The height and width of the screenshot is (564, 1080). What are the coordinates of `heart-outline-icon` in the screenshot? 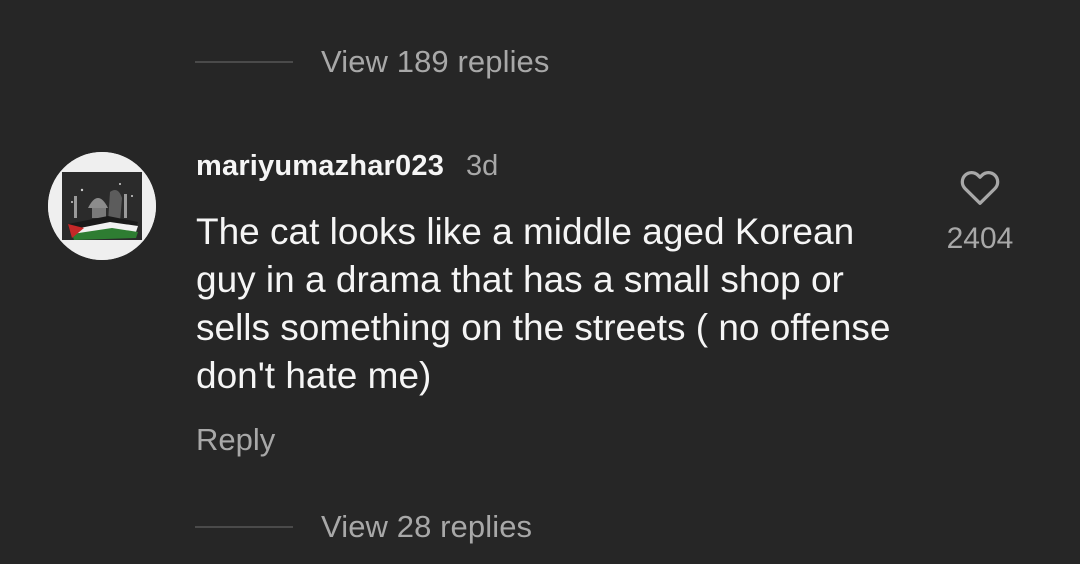 It's located at (980, 187).